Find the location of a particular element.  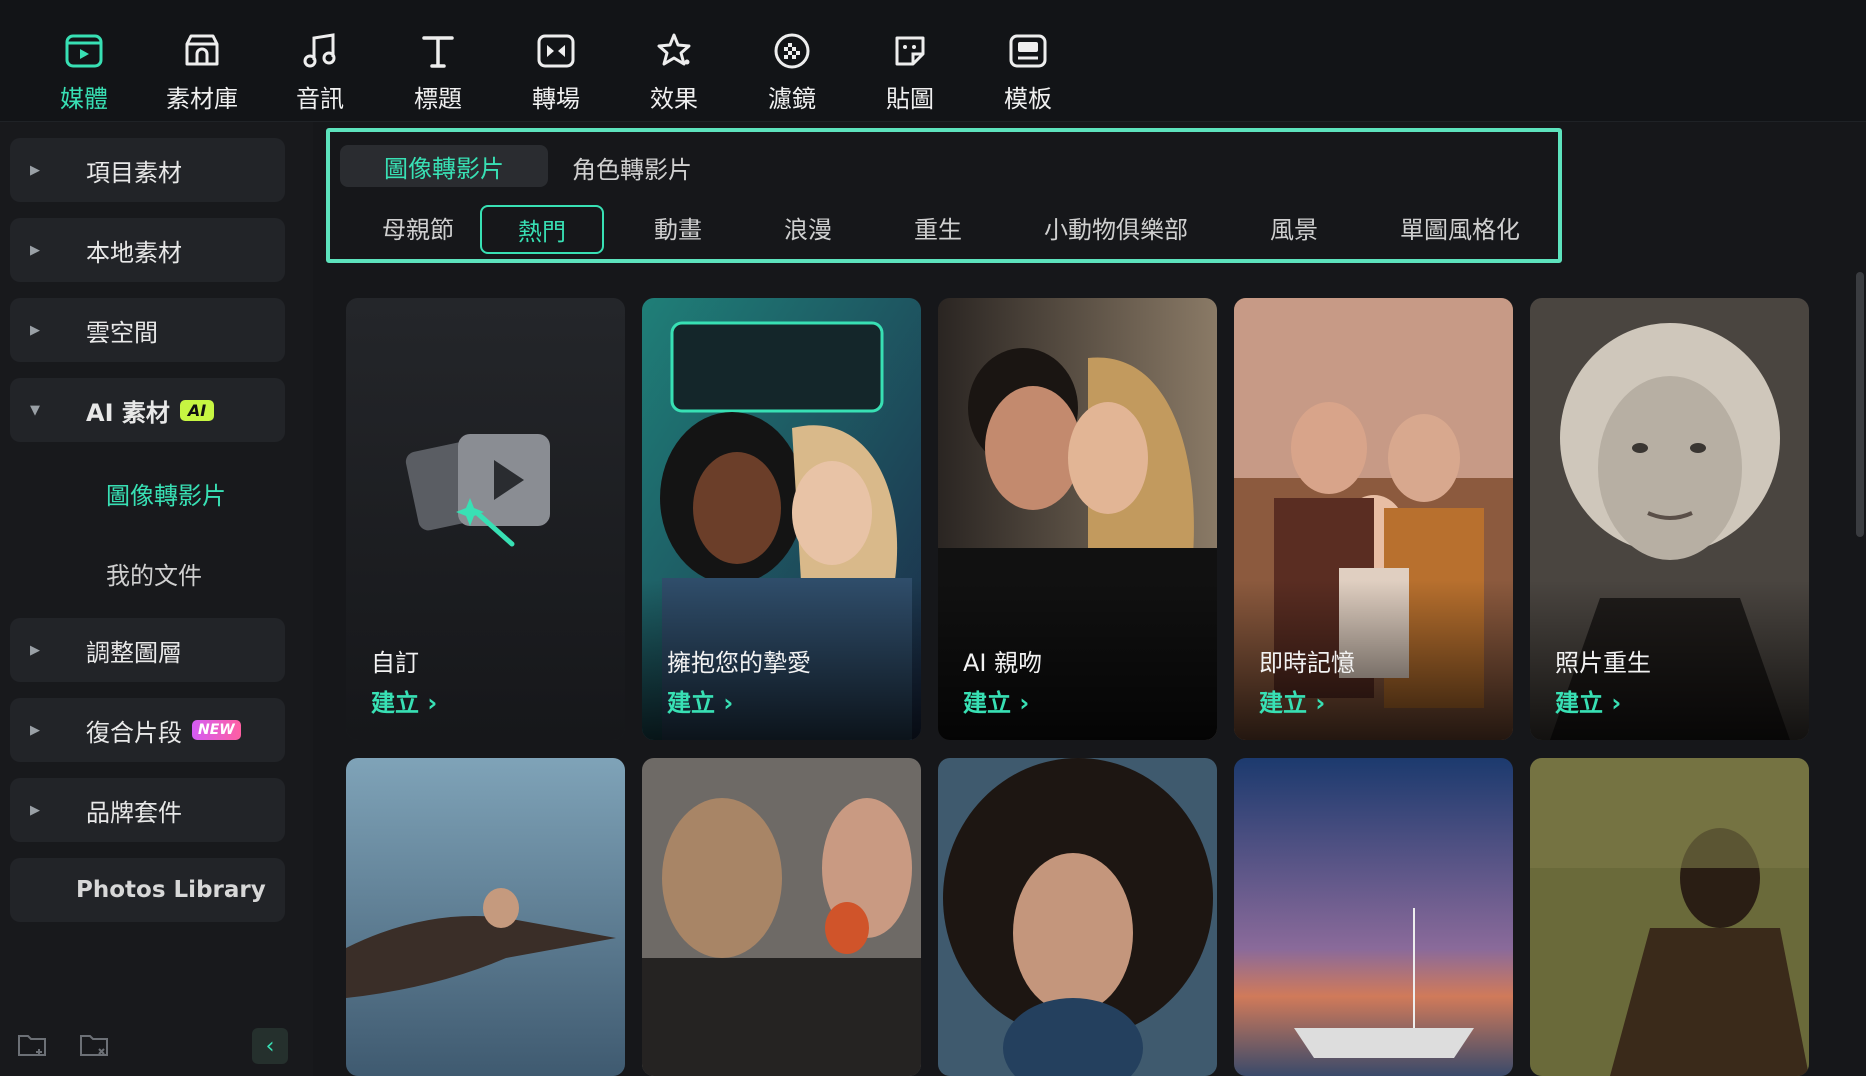

transition-icon is located at coordinates (556, 50).